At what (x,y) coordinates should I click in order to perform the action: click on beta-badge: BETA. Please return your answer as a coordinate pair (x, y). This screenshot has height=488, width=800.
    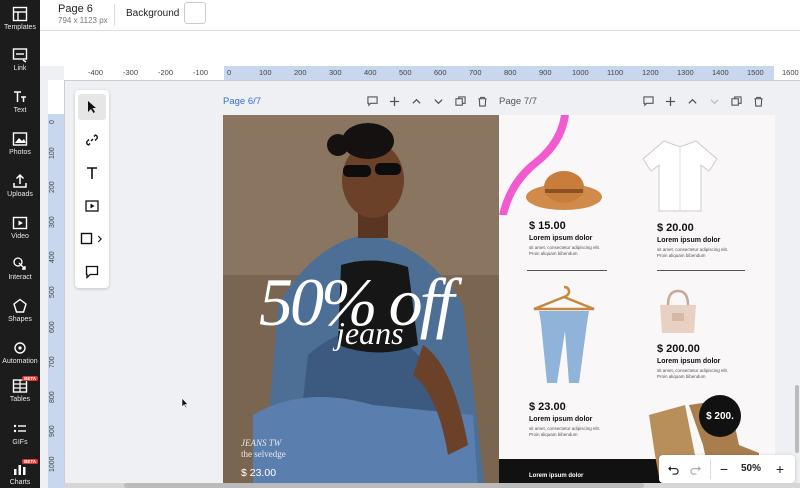
    Looking at the image, I should click on (30, 461).